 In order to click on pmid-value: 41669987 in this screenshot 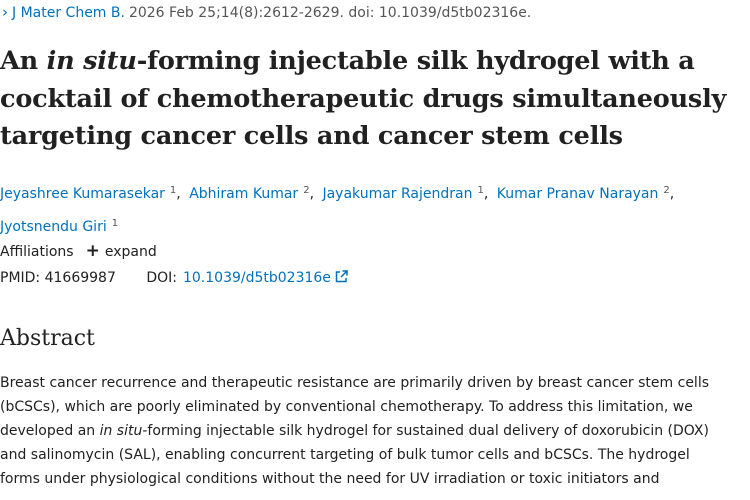, I will do `click(80, 278)`.